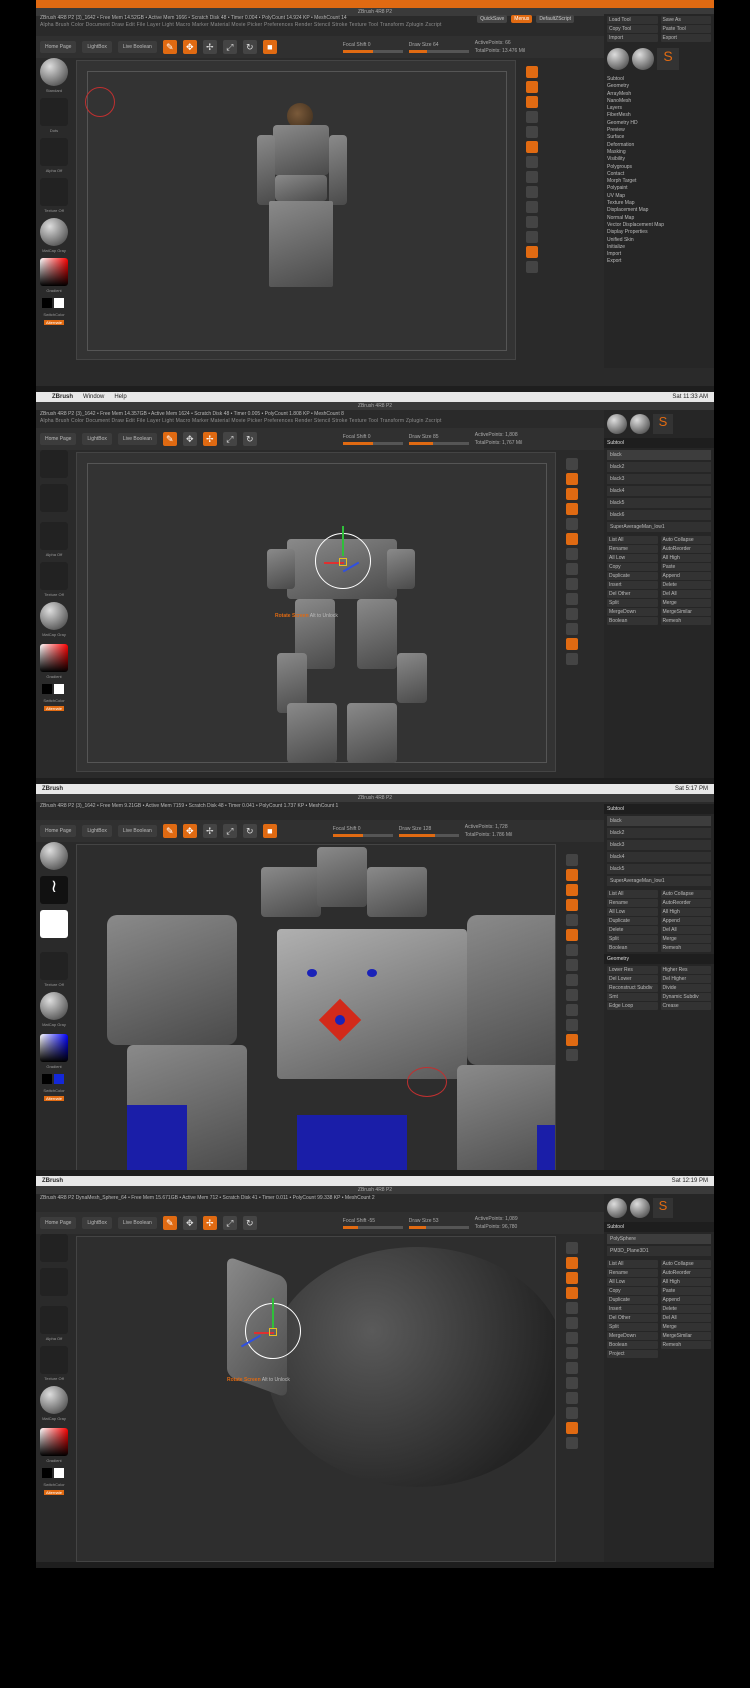 Image resolution: width=750 pixels, height=1688 pixels. What do you see at coordinates (659, 137) in the screenshot?
I see `surface-menu-item: Surface` at bounding box center [659, 137].